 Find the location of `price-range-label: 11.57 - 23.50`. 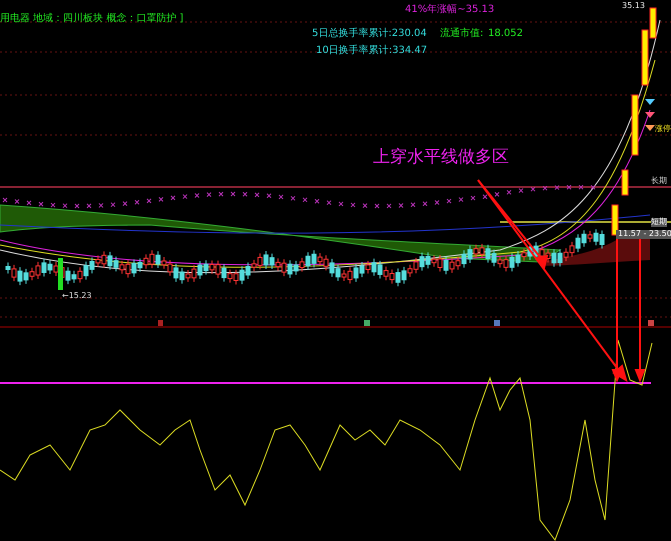

price-range-label: 11.57 - 23.50 is located at coordinates (643, 234).